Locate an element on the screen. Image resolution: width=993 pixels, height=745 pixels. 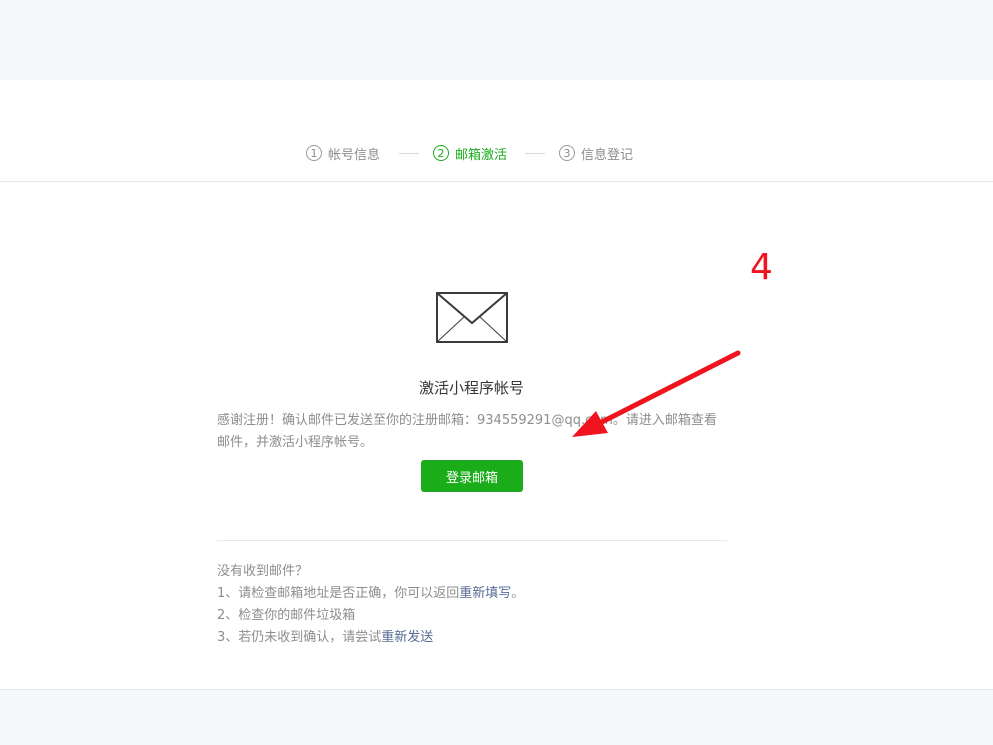
step-number: 2 is located at coordinates (441, 153).